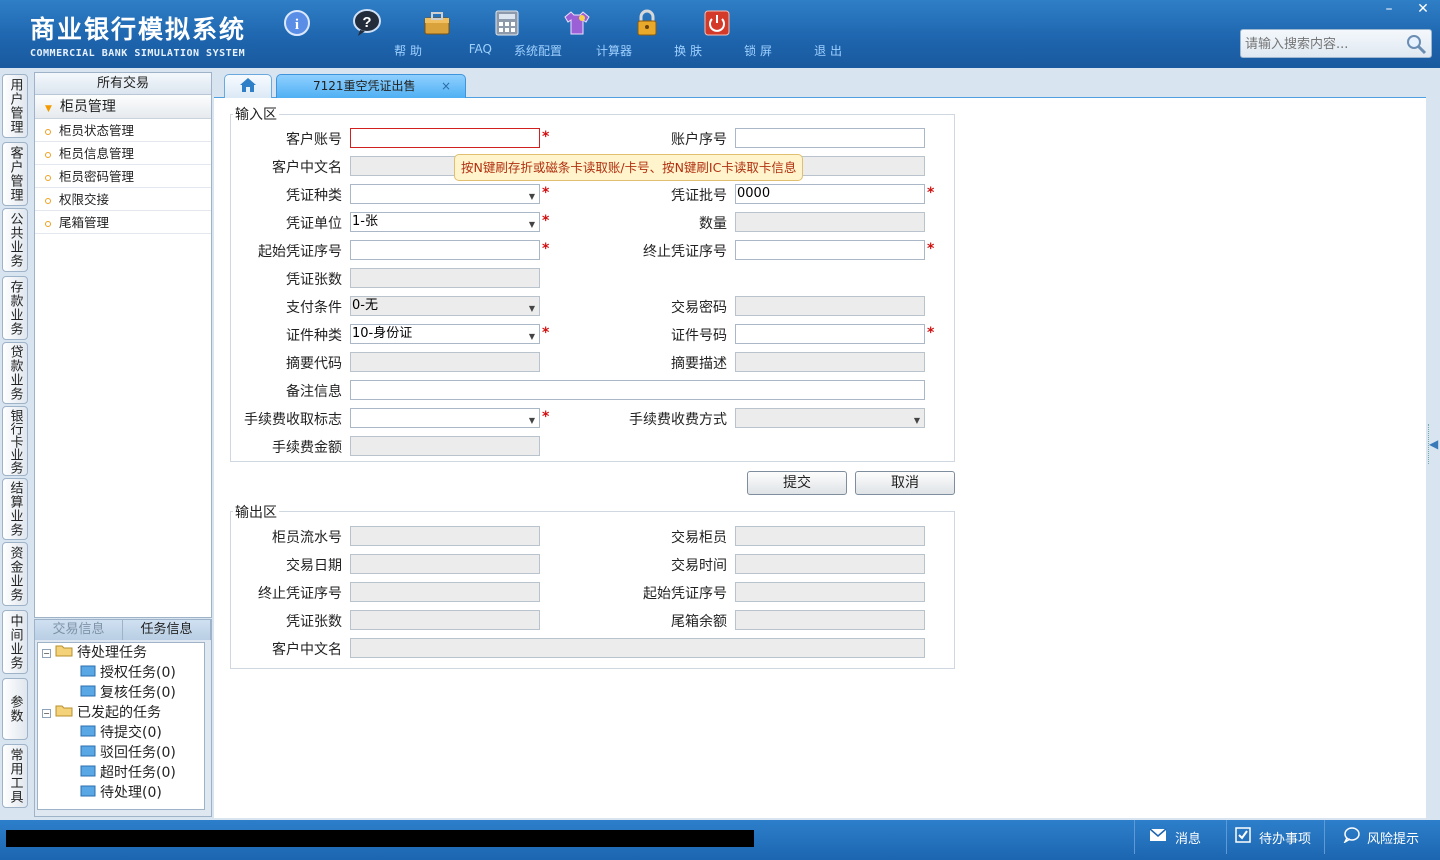 Image resolution: width=1440 pixels, height=860 pixels. I want to click on exit-button: 退 出, so click(762, 32).